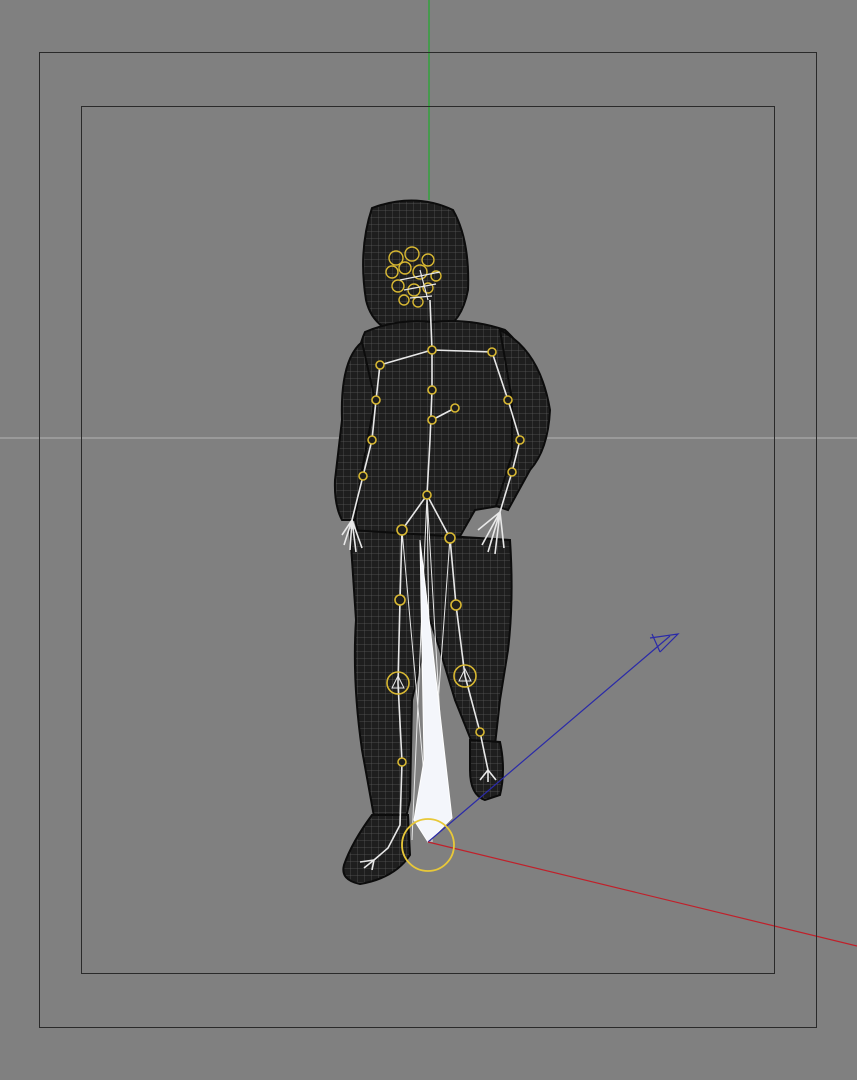  I want to click on mesh-foot-right, so click(486, 770).